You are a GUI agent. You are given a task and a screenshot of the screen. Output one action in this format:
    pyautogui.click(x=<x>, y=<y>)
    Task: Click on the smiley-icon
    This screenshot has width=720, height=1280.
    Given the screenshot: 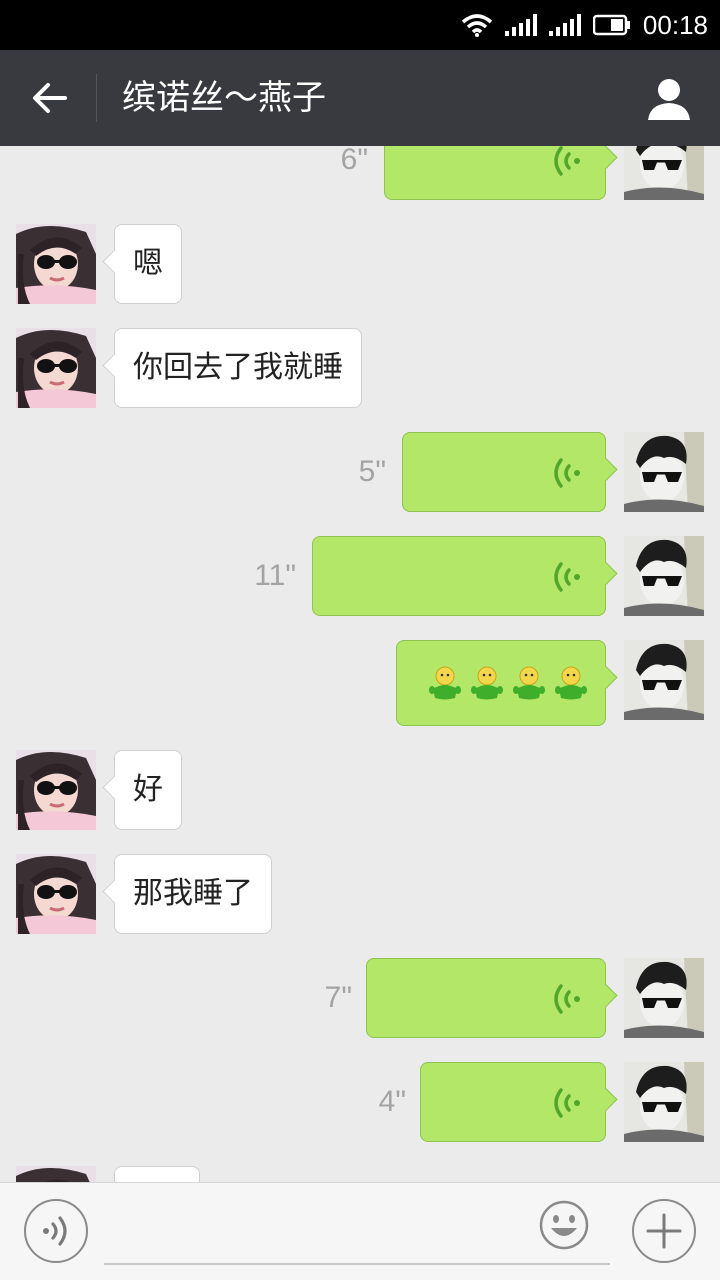 What is the action you would take?
    pyautogui.click(x=564, y=1225)
    